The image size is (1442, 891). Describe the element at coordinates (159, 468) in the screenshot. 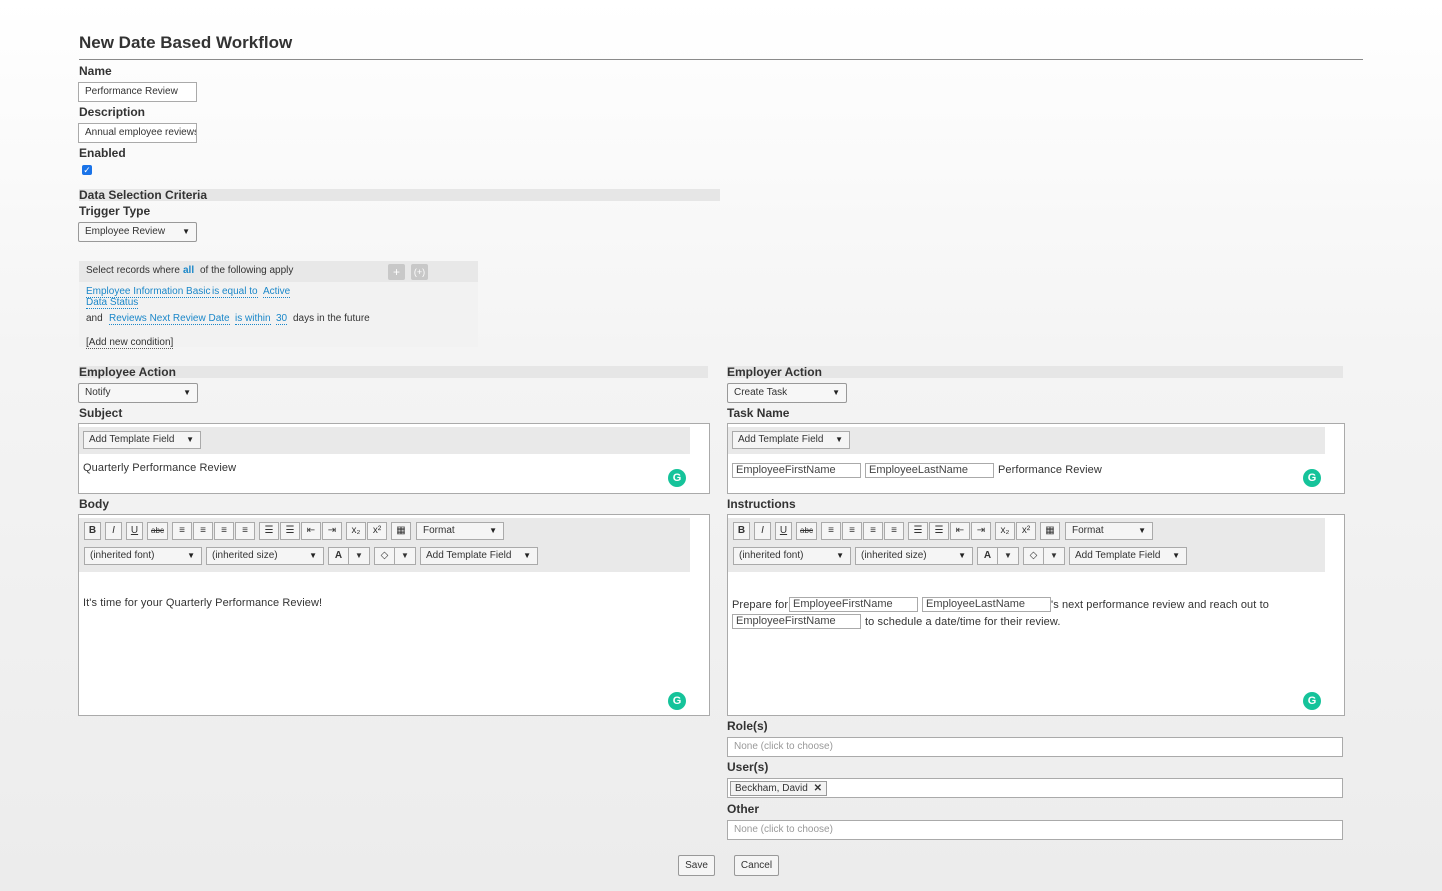

I see `subject-text: Quarterly Performance Review` at that location.